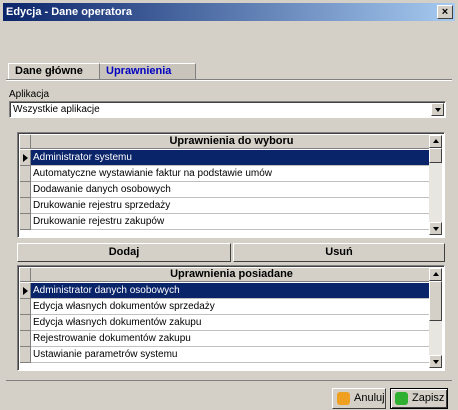  I want to click on available-row: Dodawanie danych osobowych, so click(225, 190).